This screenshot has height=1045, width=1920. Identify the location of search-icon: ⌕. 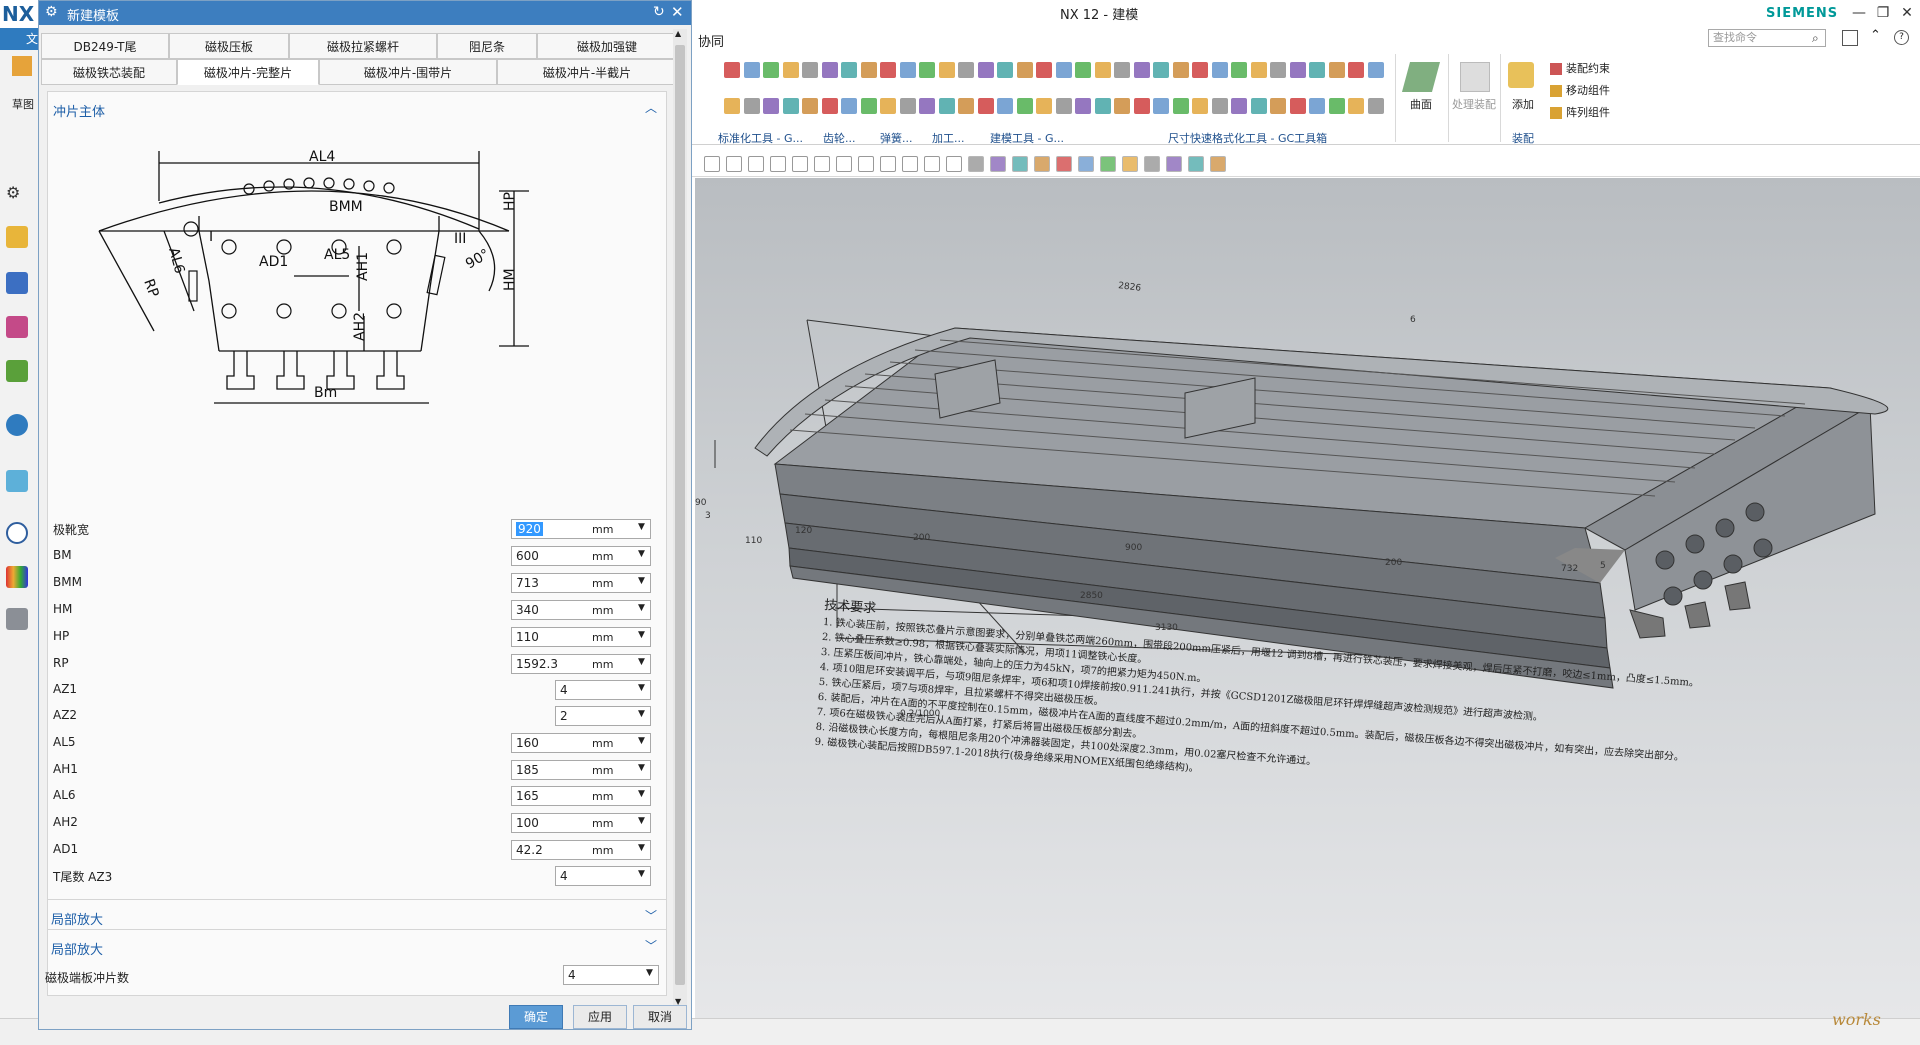
(1815, 38).